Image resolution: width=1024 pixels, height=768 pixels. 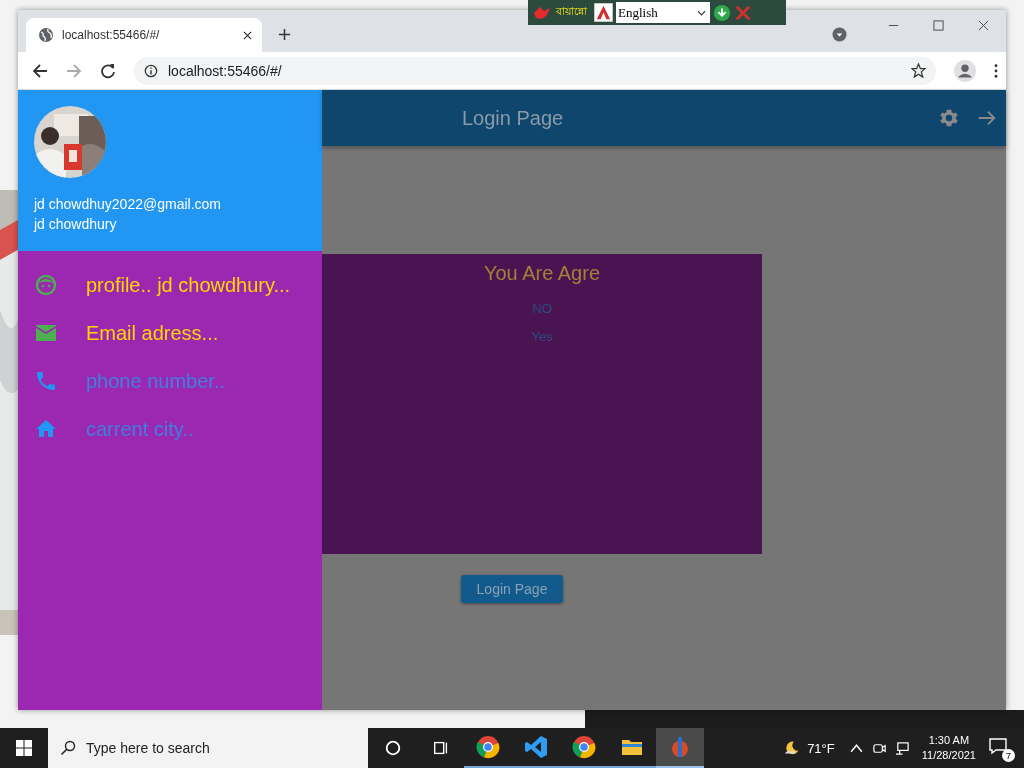 I want to click on network-icon, so click(x=902, y=748).